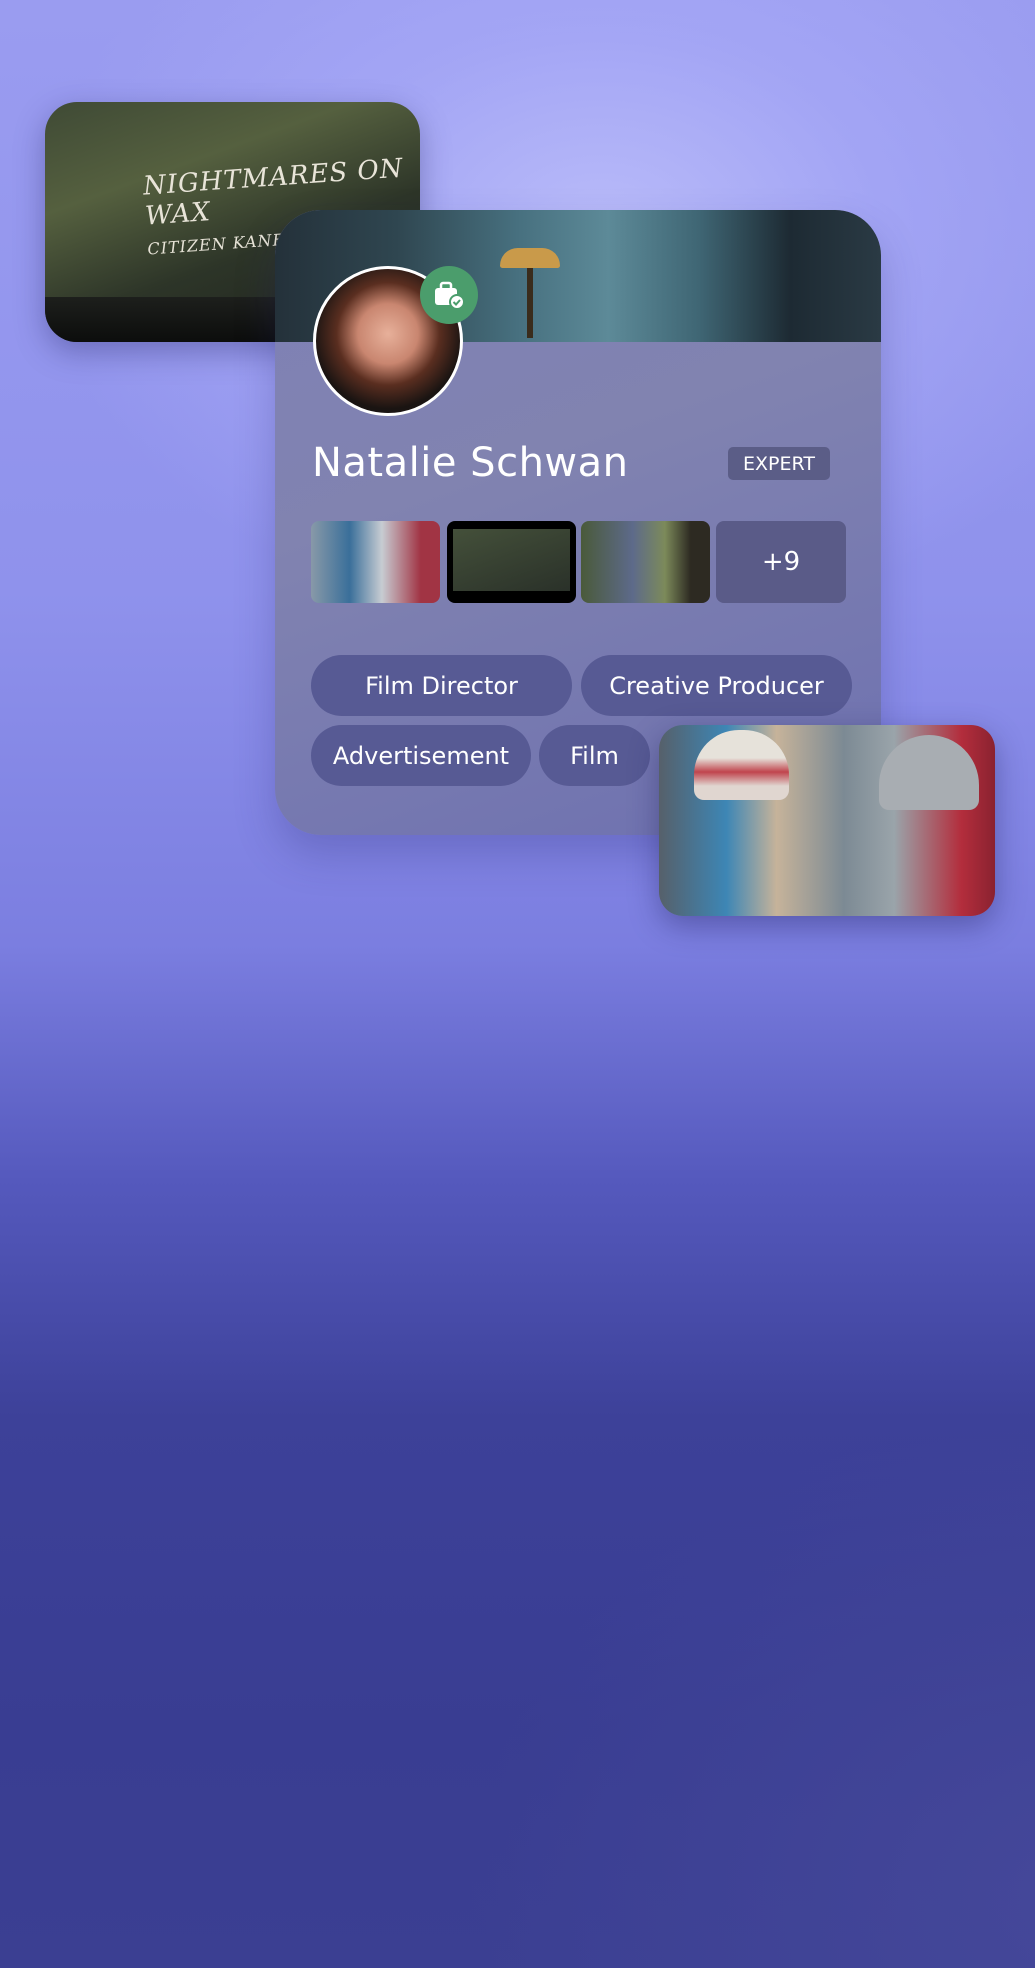 The height and width of the screenshot is (1968, 1035). I want to click on verified-briefcase-icon, so click(449, 295).